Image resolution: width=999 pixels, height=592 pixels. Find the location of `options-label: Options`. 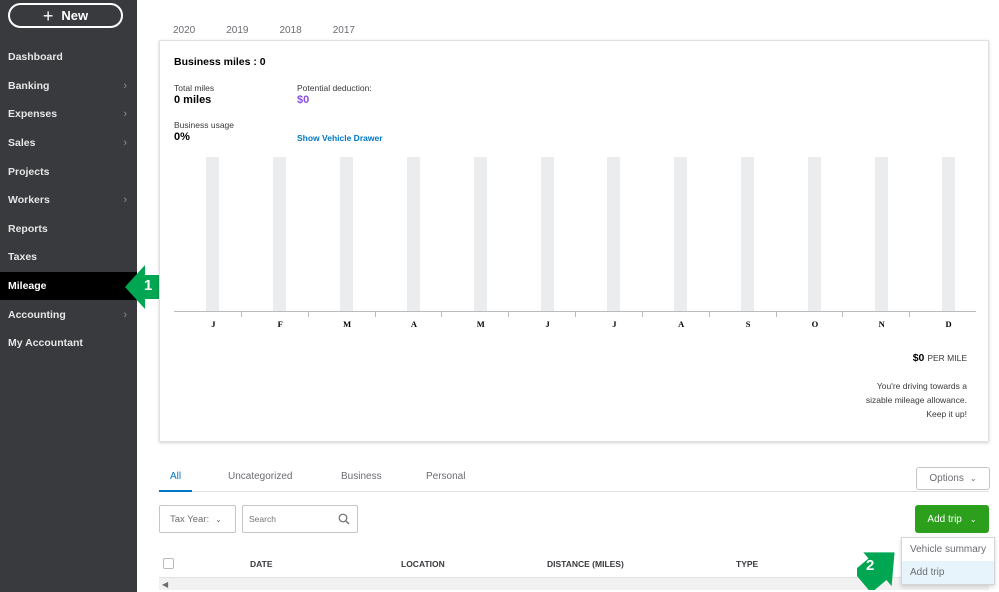

options-label: Options is located at coordinates (946, 478).